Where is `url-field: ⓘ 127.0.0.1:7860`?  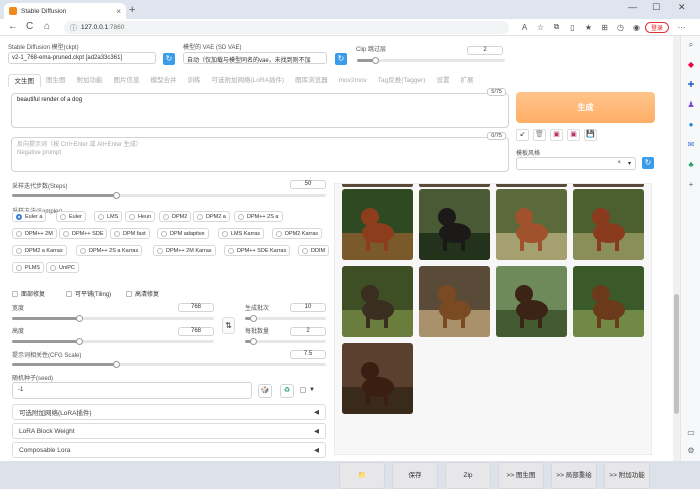
url-field: ⓘ 127.0.0.1:7860 is located at coordinates (286, 27).